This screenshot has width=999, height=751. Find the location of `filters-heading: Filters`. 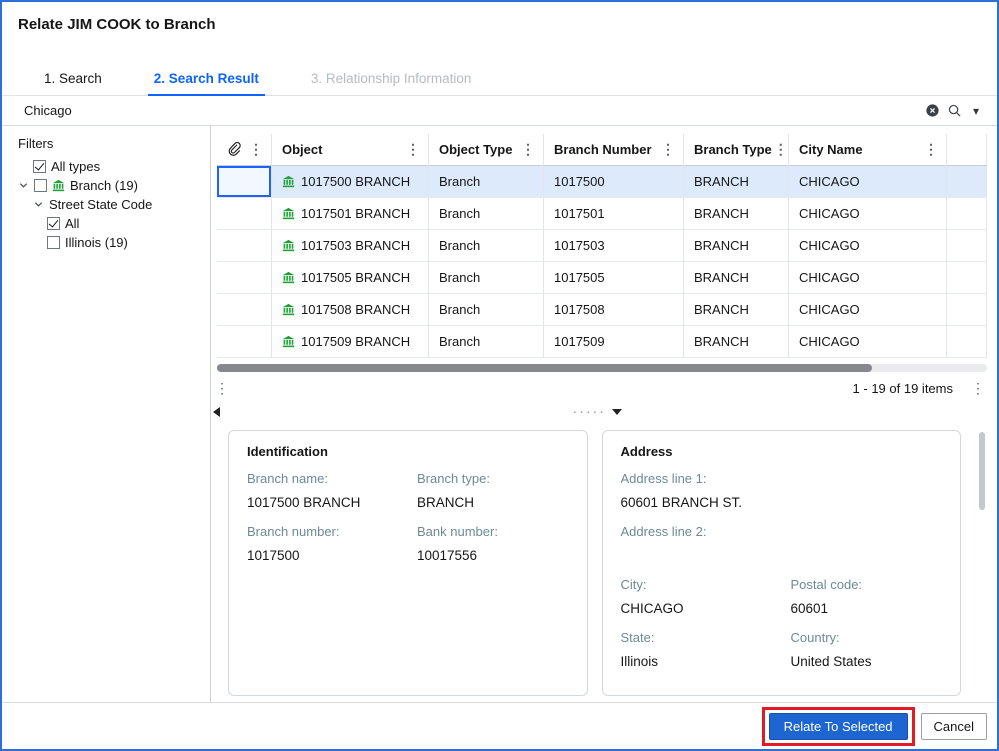

filters-heading: Filters is located at coordinates (36, 143).